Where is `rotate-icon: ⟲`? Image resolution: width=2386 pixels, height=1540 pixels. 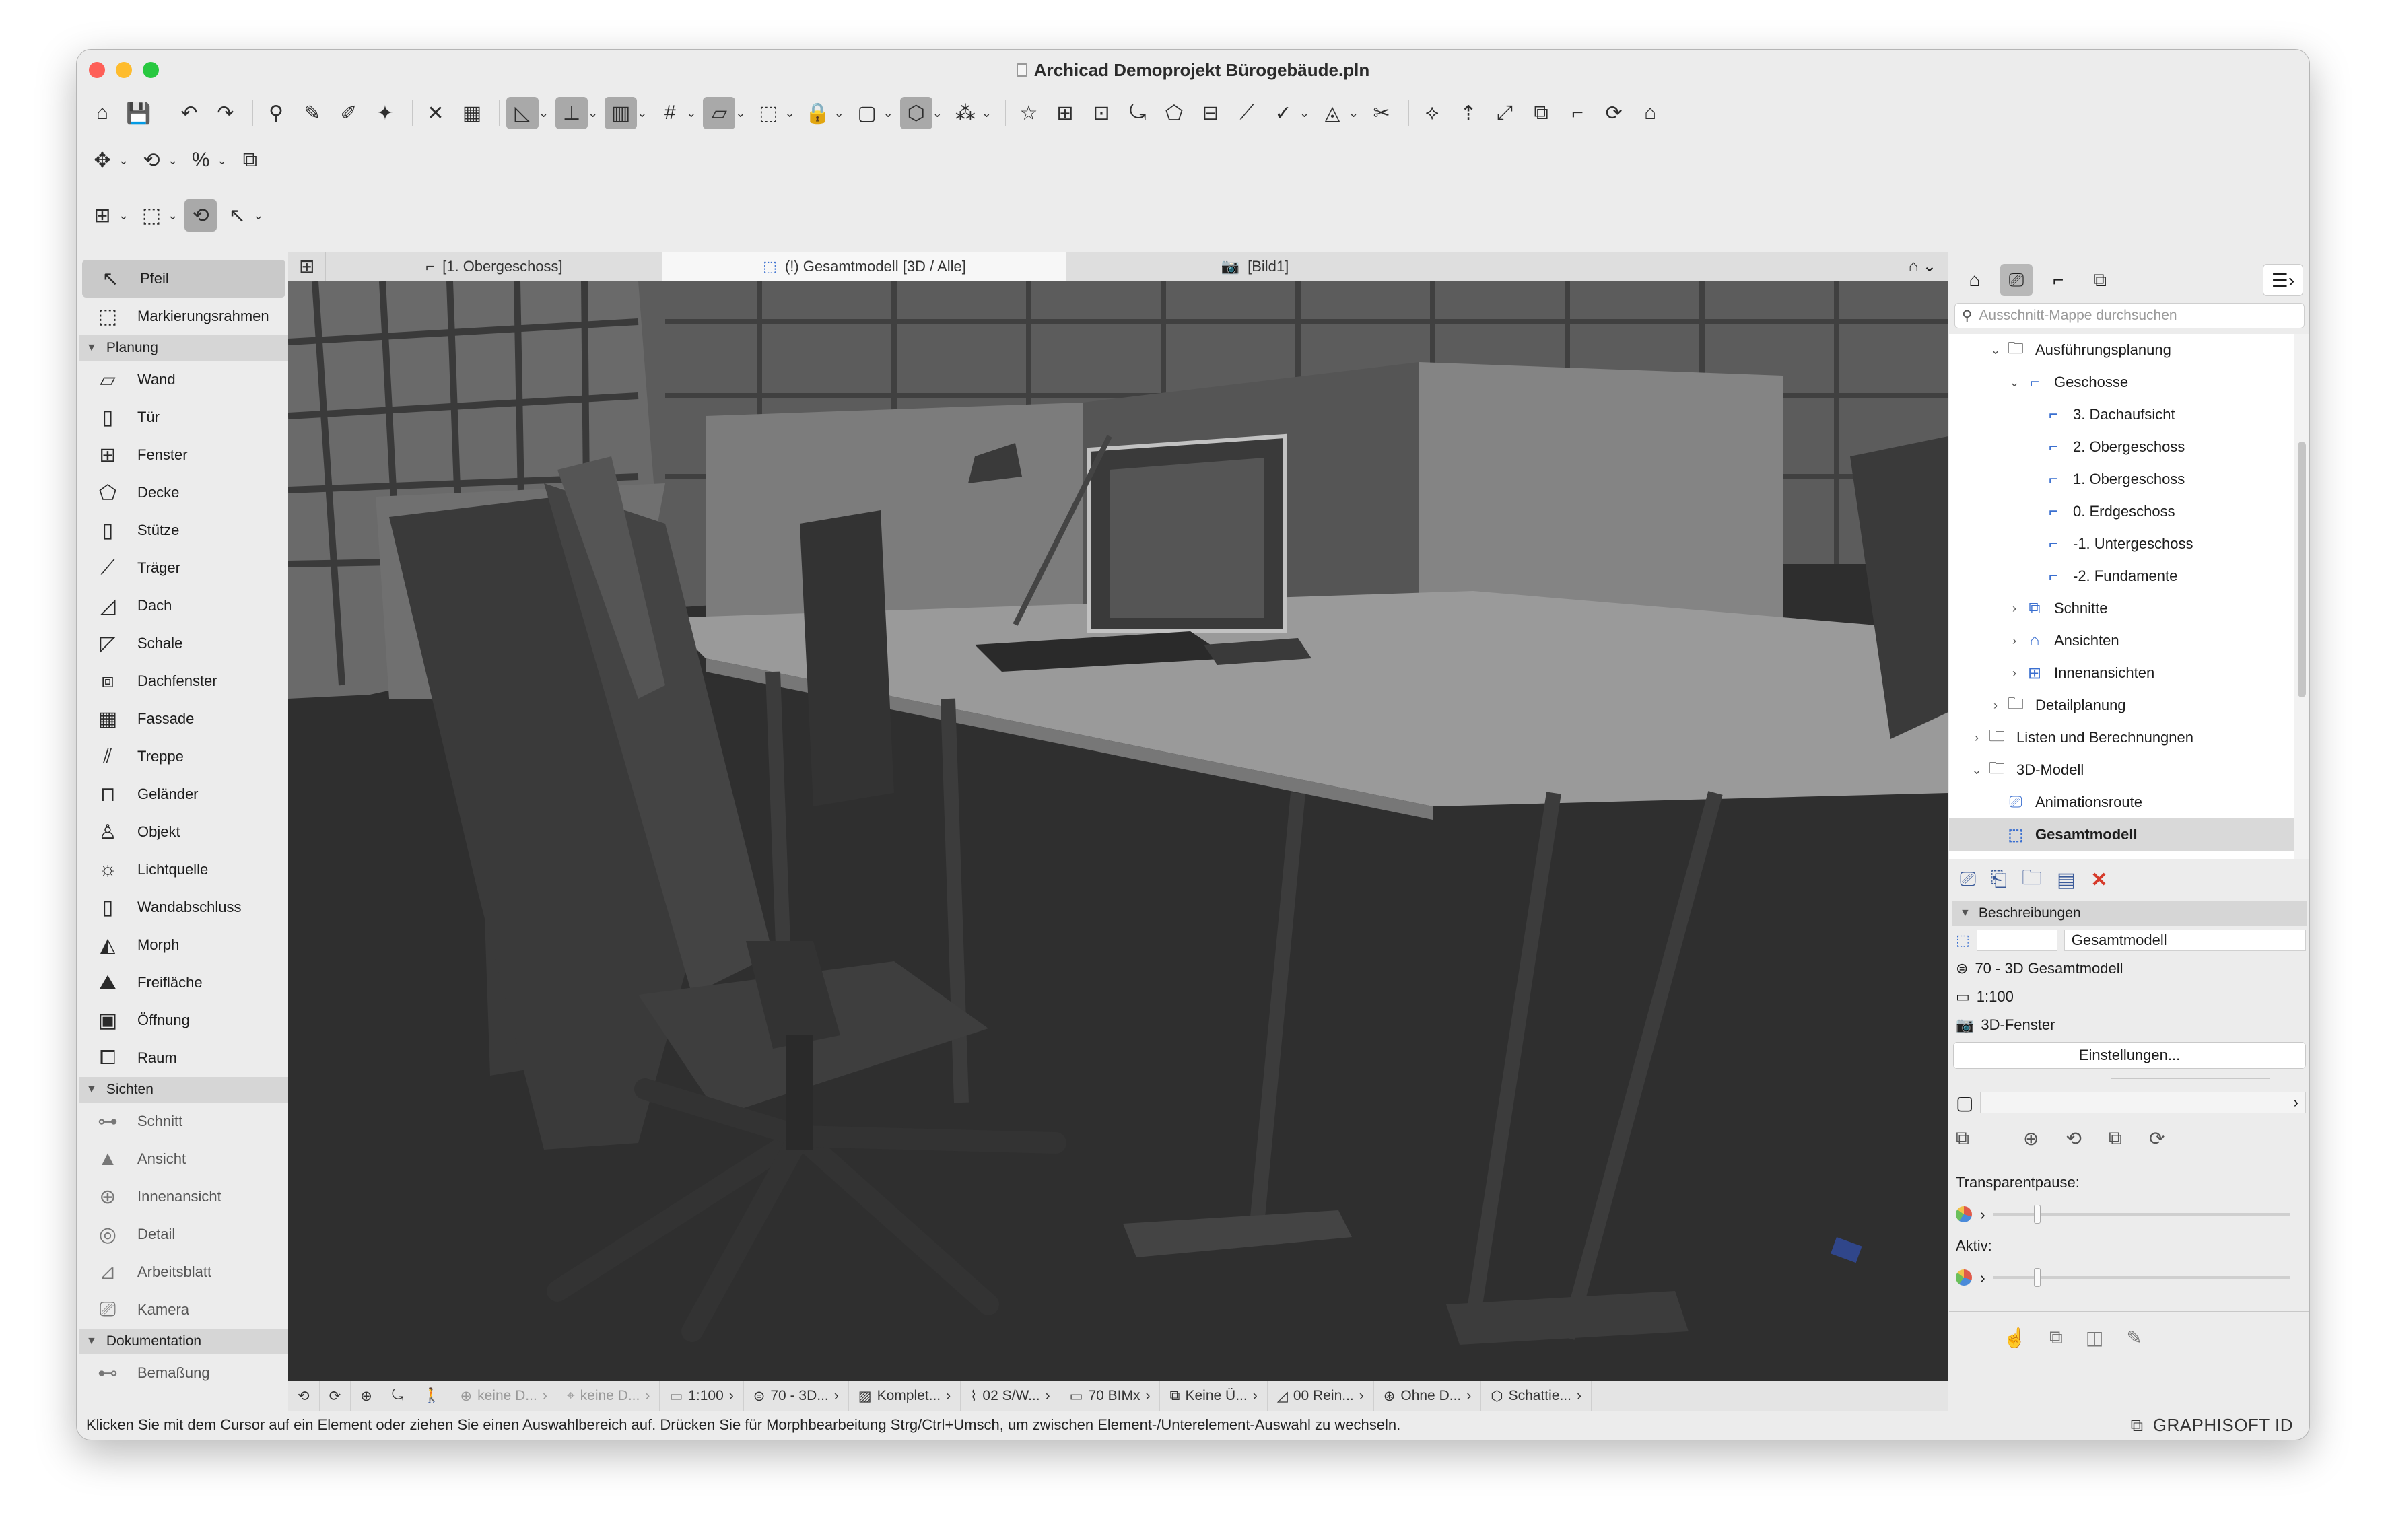 rotate-icon: ⟲ is located at coordinates (2073, 1138).